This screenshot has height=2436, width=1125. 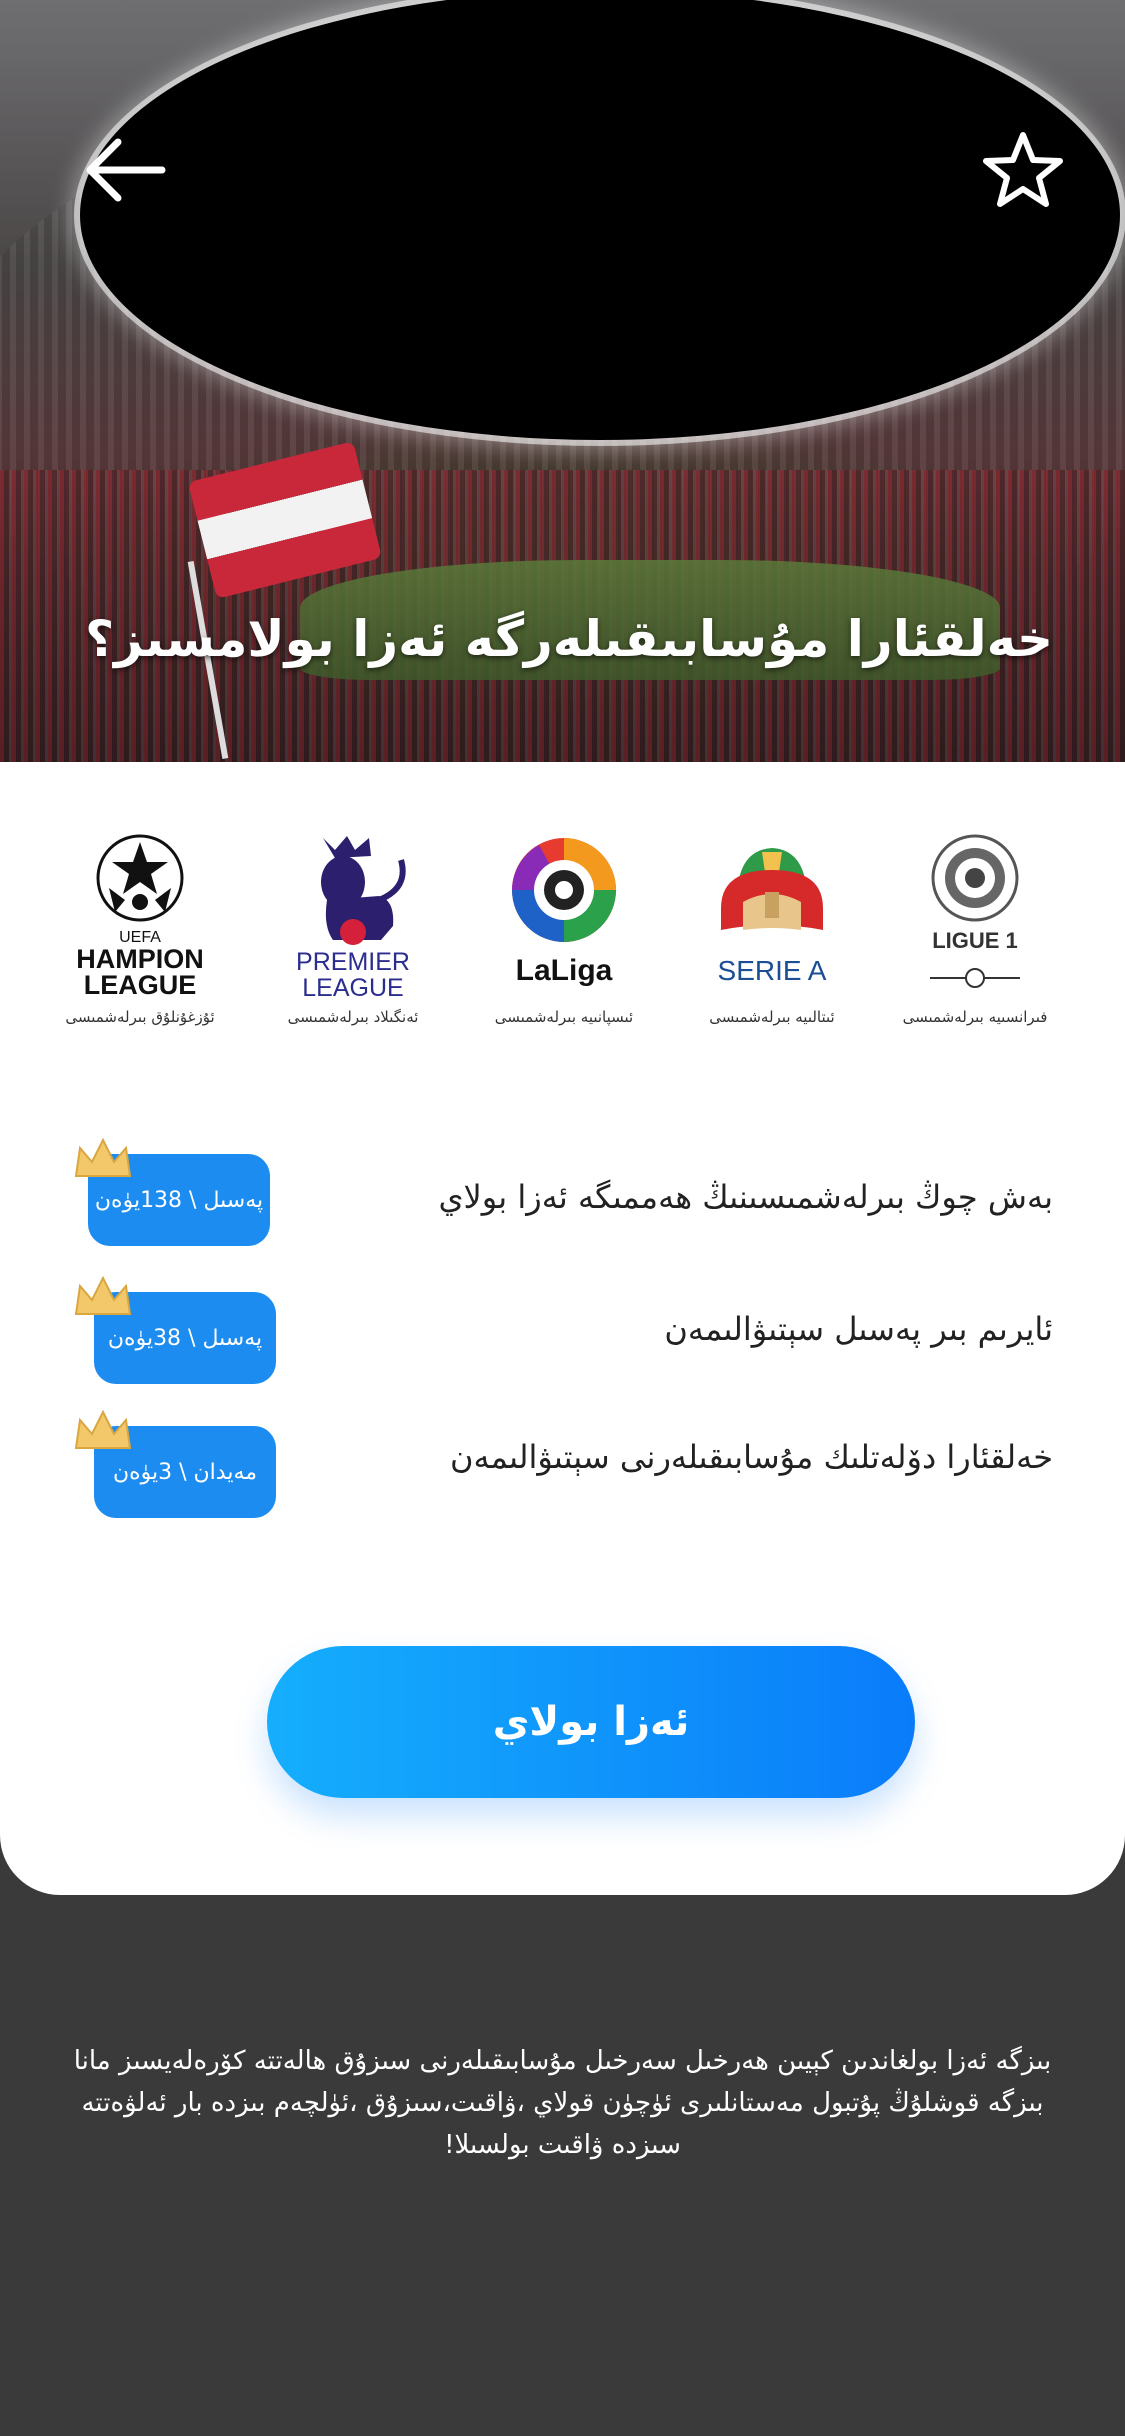 What do you see at coordinates (975, 940) in the screenshot?
I see `ligue1-logo-text: LIGUE 1` at bounding box center [975, 940].